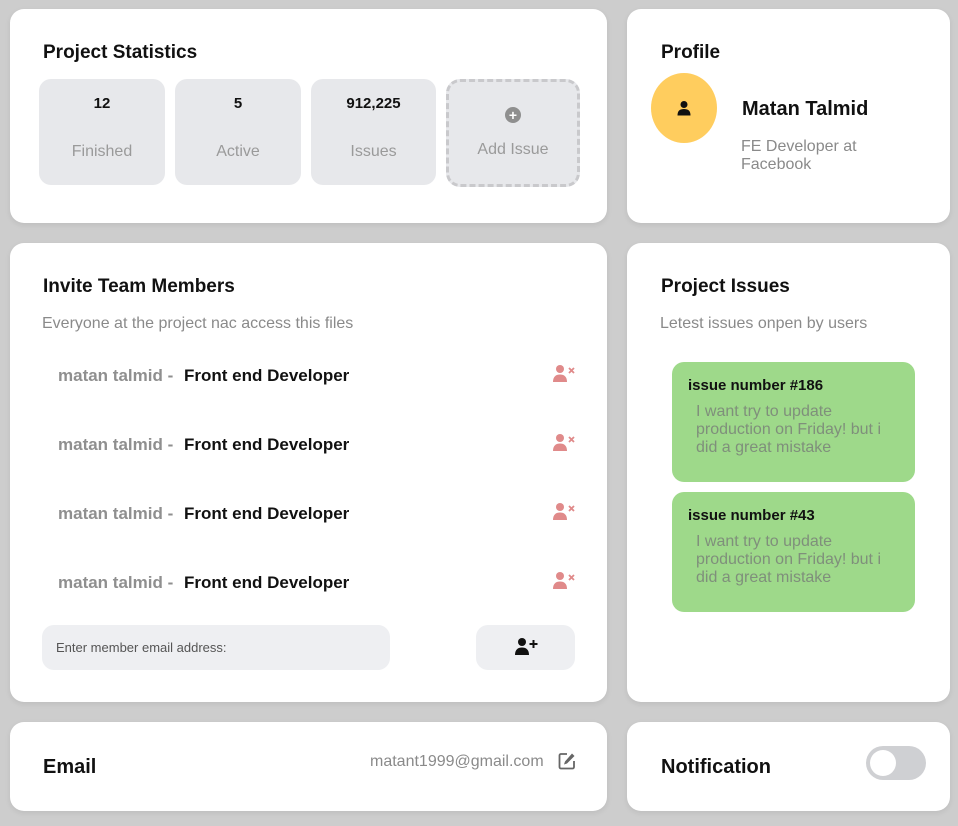 The width and height of the screenshot is (958, 826). What do you see at coordinates (805, 109) in the screenshot?
I see `profile-name: Matan Talmid` at bounding box center [805, 109].